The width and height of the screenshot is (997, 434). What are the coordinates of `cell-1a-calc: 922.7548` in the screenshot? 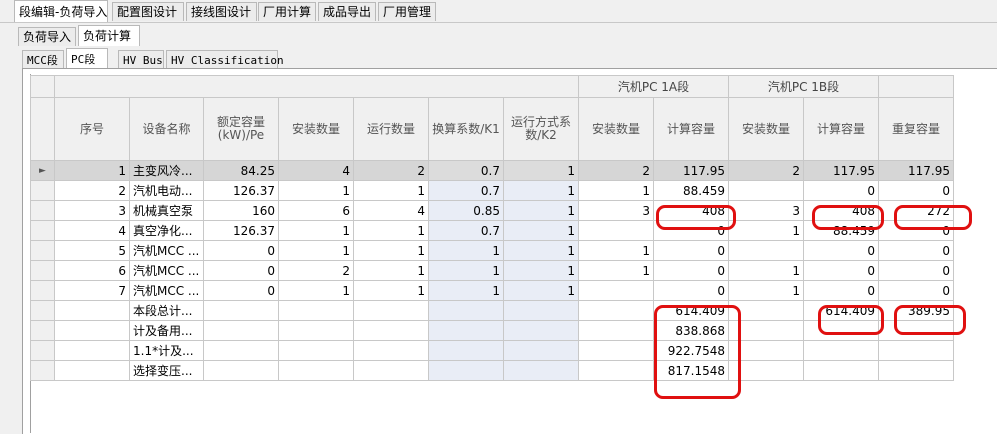 It's located at (691, 350).